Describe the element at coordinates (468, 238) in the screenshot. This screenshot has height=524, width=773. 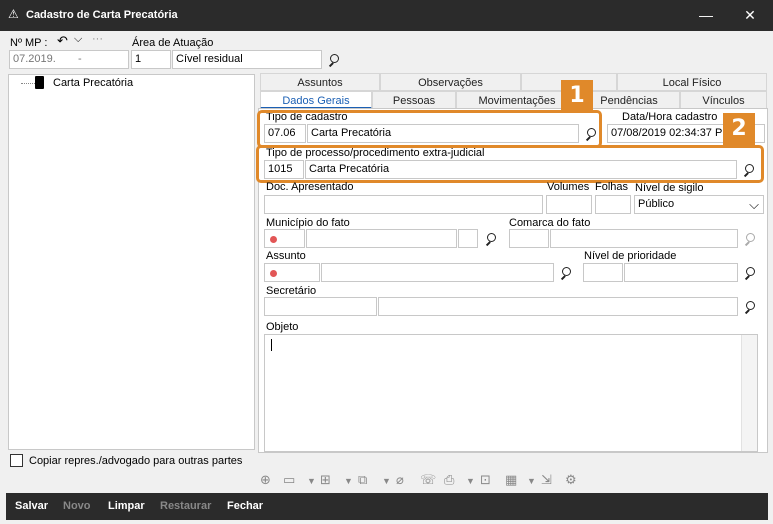
I see `municipio-uf` at that location.